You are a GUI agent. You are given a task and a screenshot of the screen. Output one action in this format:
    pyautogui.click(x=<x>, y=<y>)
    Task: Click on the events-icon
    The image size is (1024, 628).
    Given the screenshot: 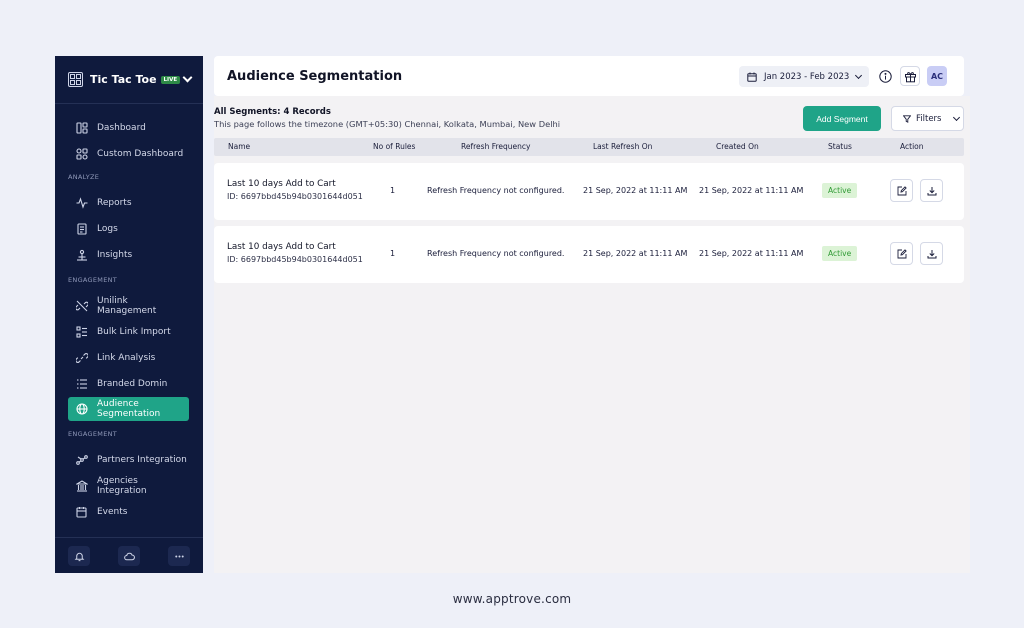 What is the action you would take?
    pyautogui.click(x=82, y=512)
    